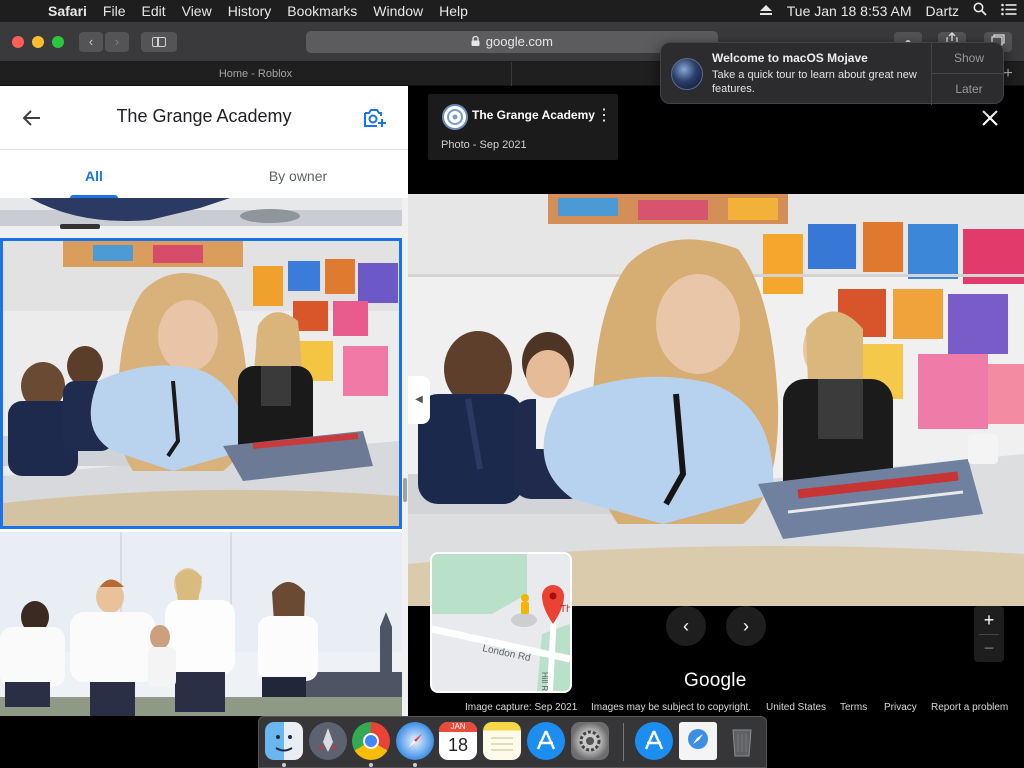 The image size is (1024, 768). Describe the element at coordinates (533, 115) in the screenshot. I see `place-name: The Grange Academy` at that location.